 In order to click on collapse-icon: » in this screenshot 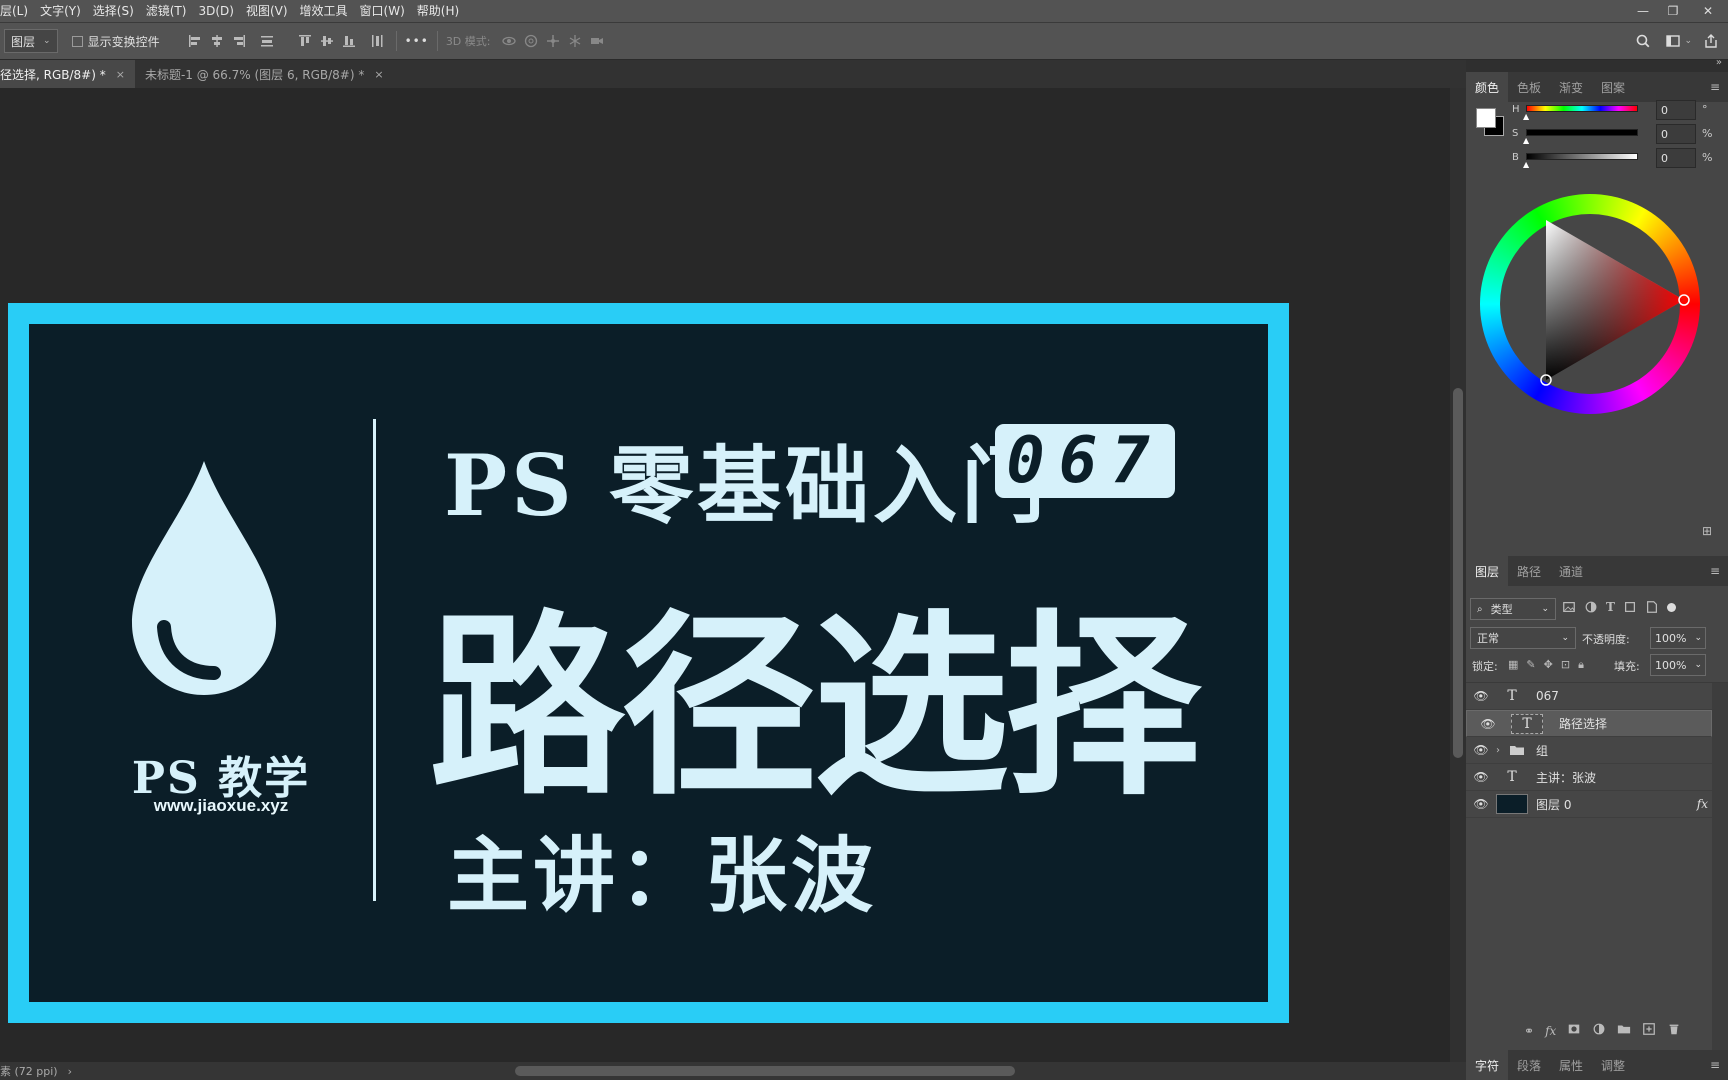, I will do `click(1719, 62)`.